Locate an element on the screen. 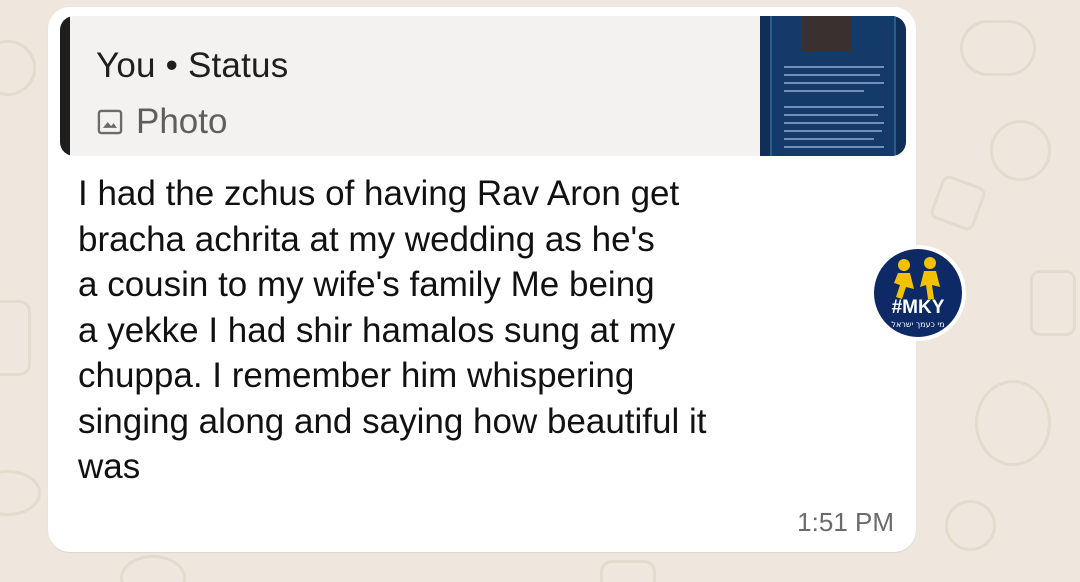 The width and height of the screenshot is (1080, 582). mky-logo-watermark: #MKY מי כעמך ישראל is located at coordinates (918, 293).